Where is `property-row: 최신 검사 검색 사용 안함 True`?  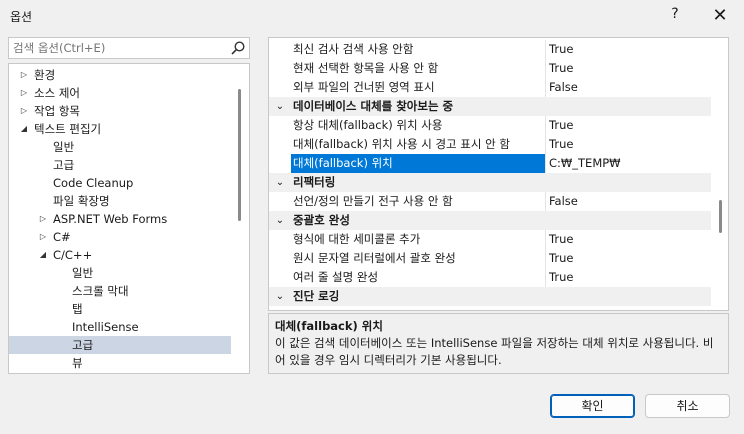
property-row: 최신 검사 검색 사용 안함 True is located at coordinates (490, 49).